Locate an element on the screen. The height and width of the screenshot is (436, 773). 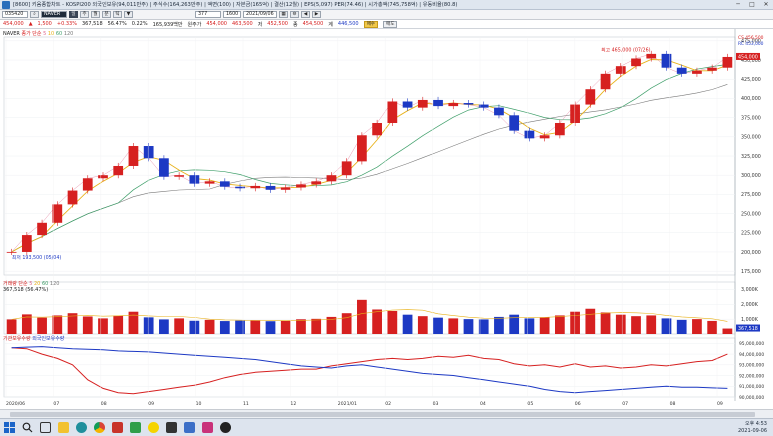
stock-name: NAVER is located at coordinates (54, 14).